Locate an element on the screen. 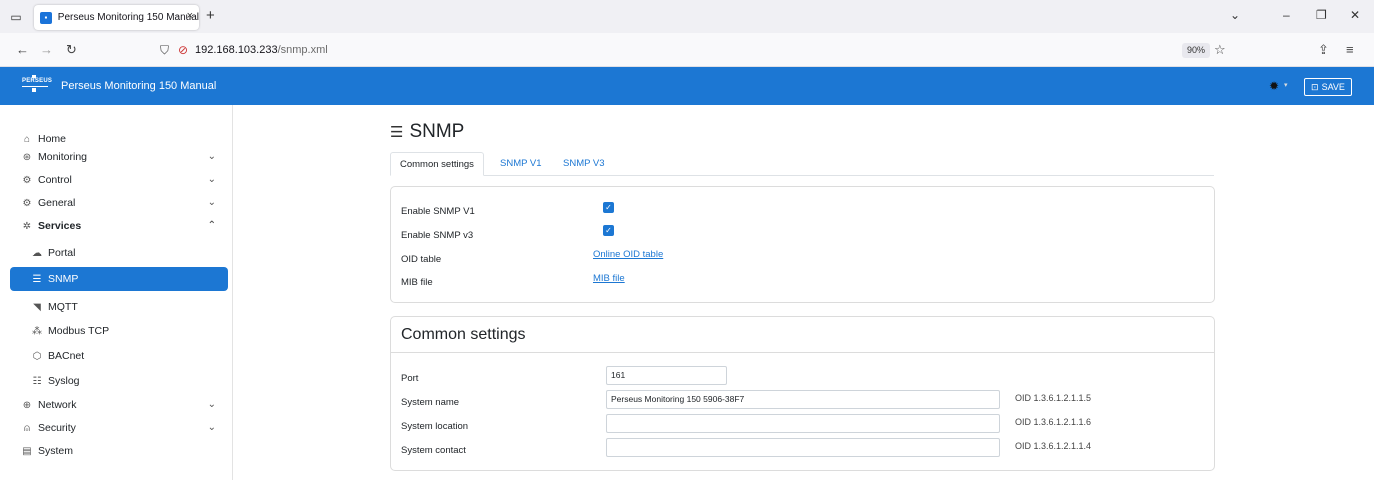  save-button: ⊡ SAVE is located at coordinates (1328, 87).